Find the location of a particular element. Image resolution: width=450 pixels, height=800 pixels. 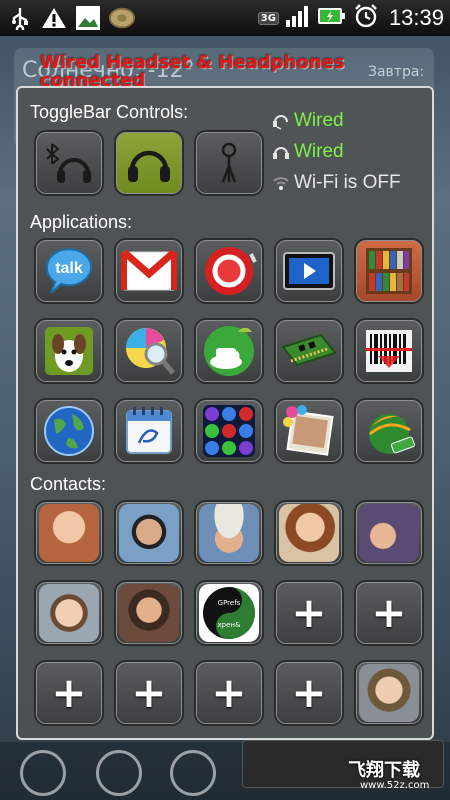

gmail-app is located at coordinates (149, 271).